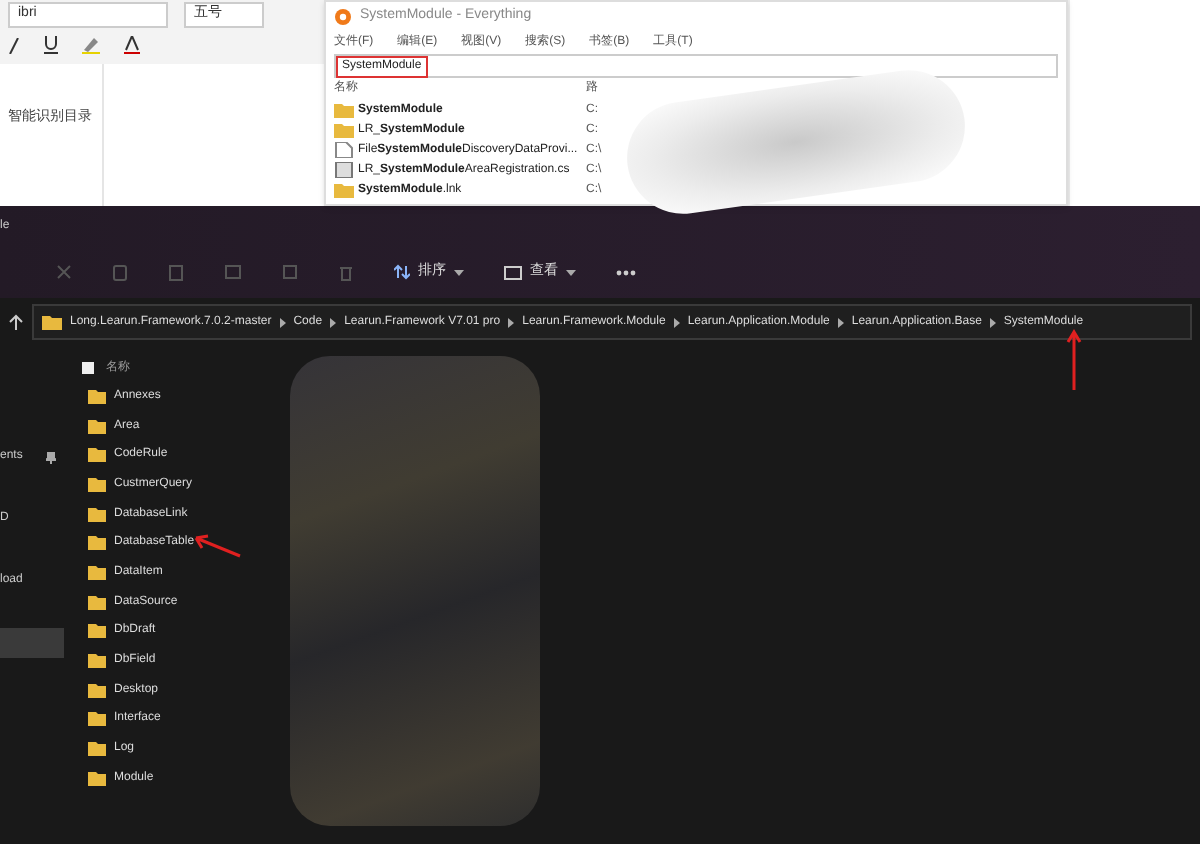  What do you see at coordinates (343, 16) in the screenshot?
I see `app-logo-icon` at bounding box center [343, 16].